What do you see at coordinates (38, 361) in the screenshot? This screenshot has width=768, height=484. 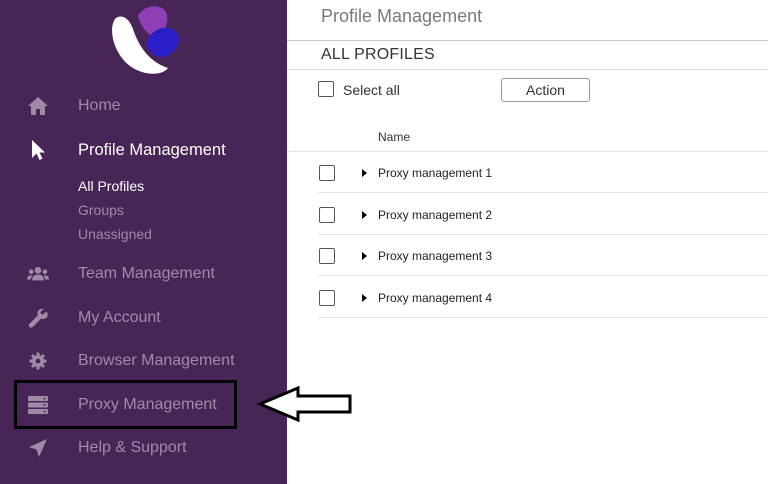 I see `gear-icon` at bounding box center [38, 361].